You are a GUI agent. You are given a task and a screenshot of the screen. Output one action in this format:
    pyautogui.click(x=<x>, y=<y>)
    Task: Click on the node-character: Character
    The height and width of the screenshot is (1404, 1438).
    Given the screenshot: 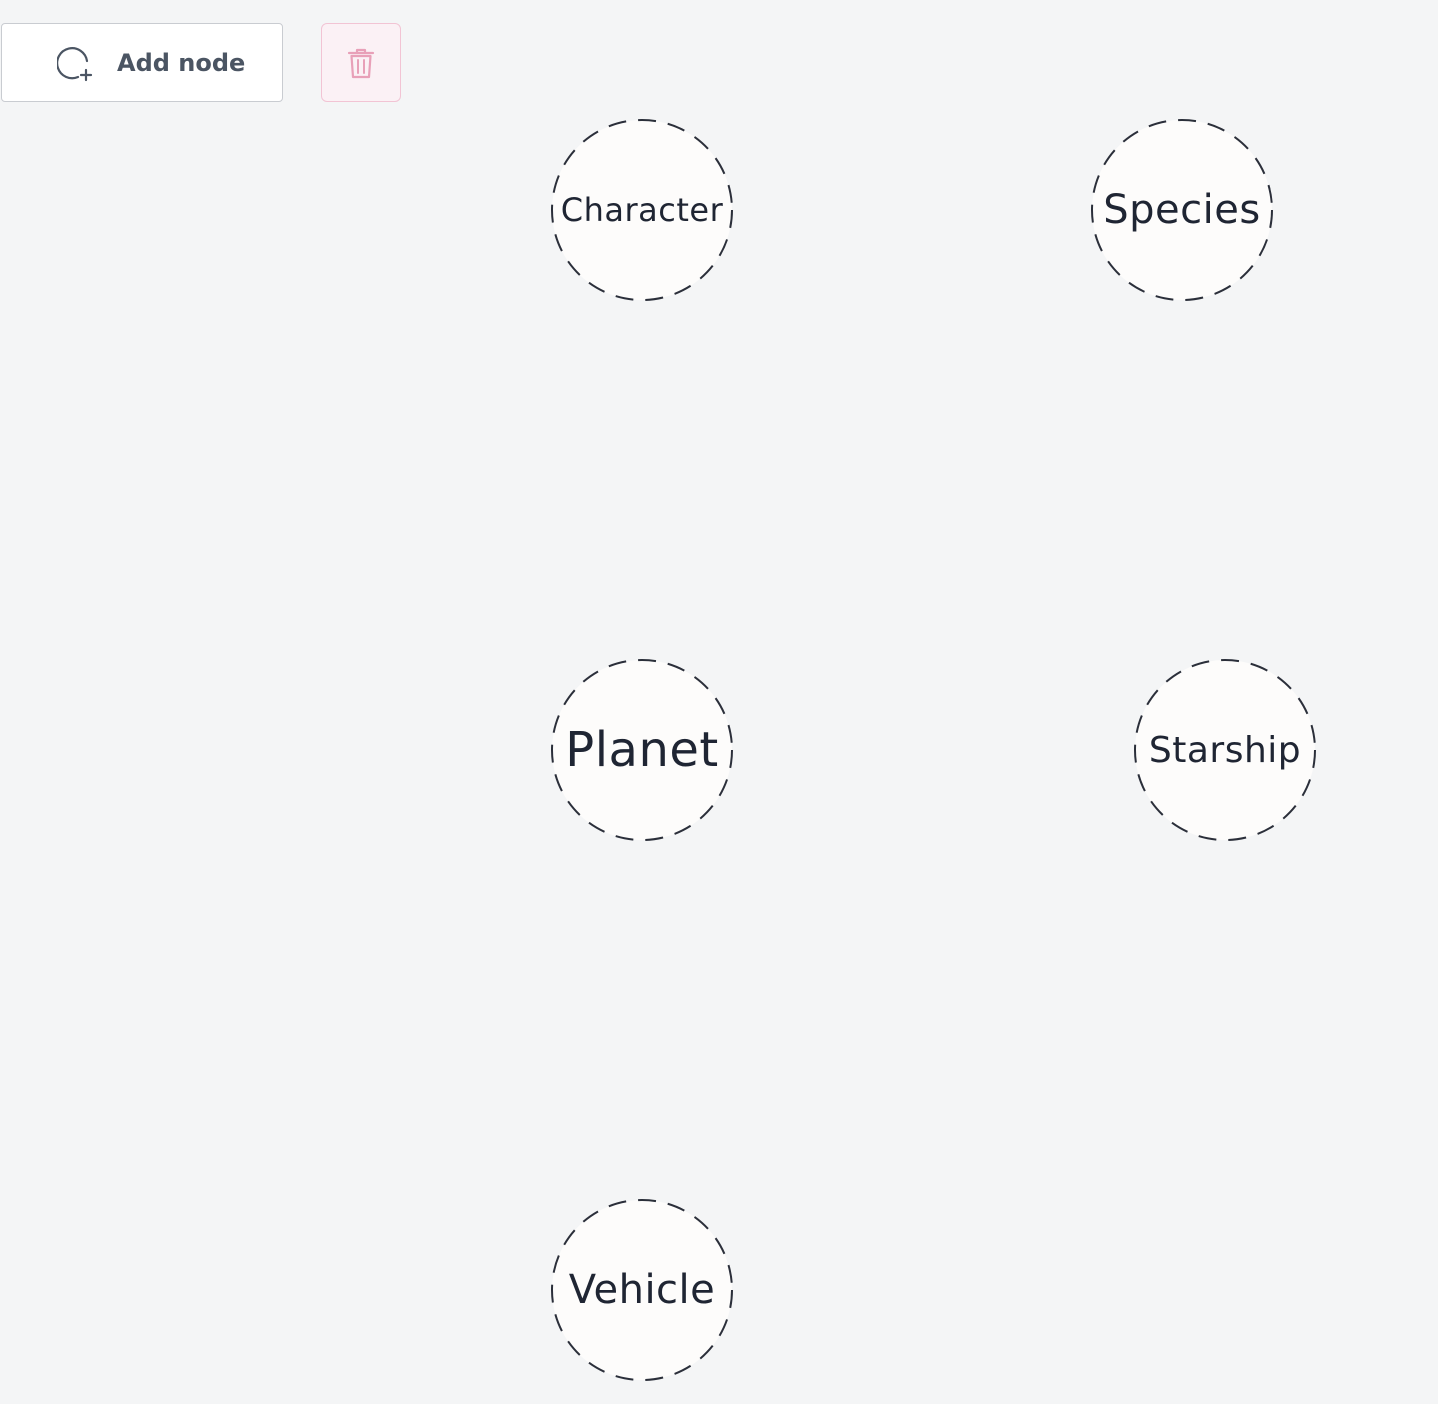 What is the action you would take?
    pyautogui.click(x=642, y=210)
    